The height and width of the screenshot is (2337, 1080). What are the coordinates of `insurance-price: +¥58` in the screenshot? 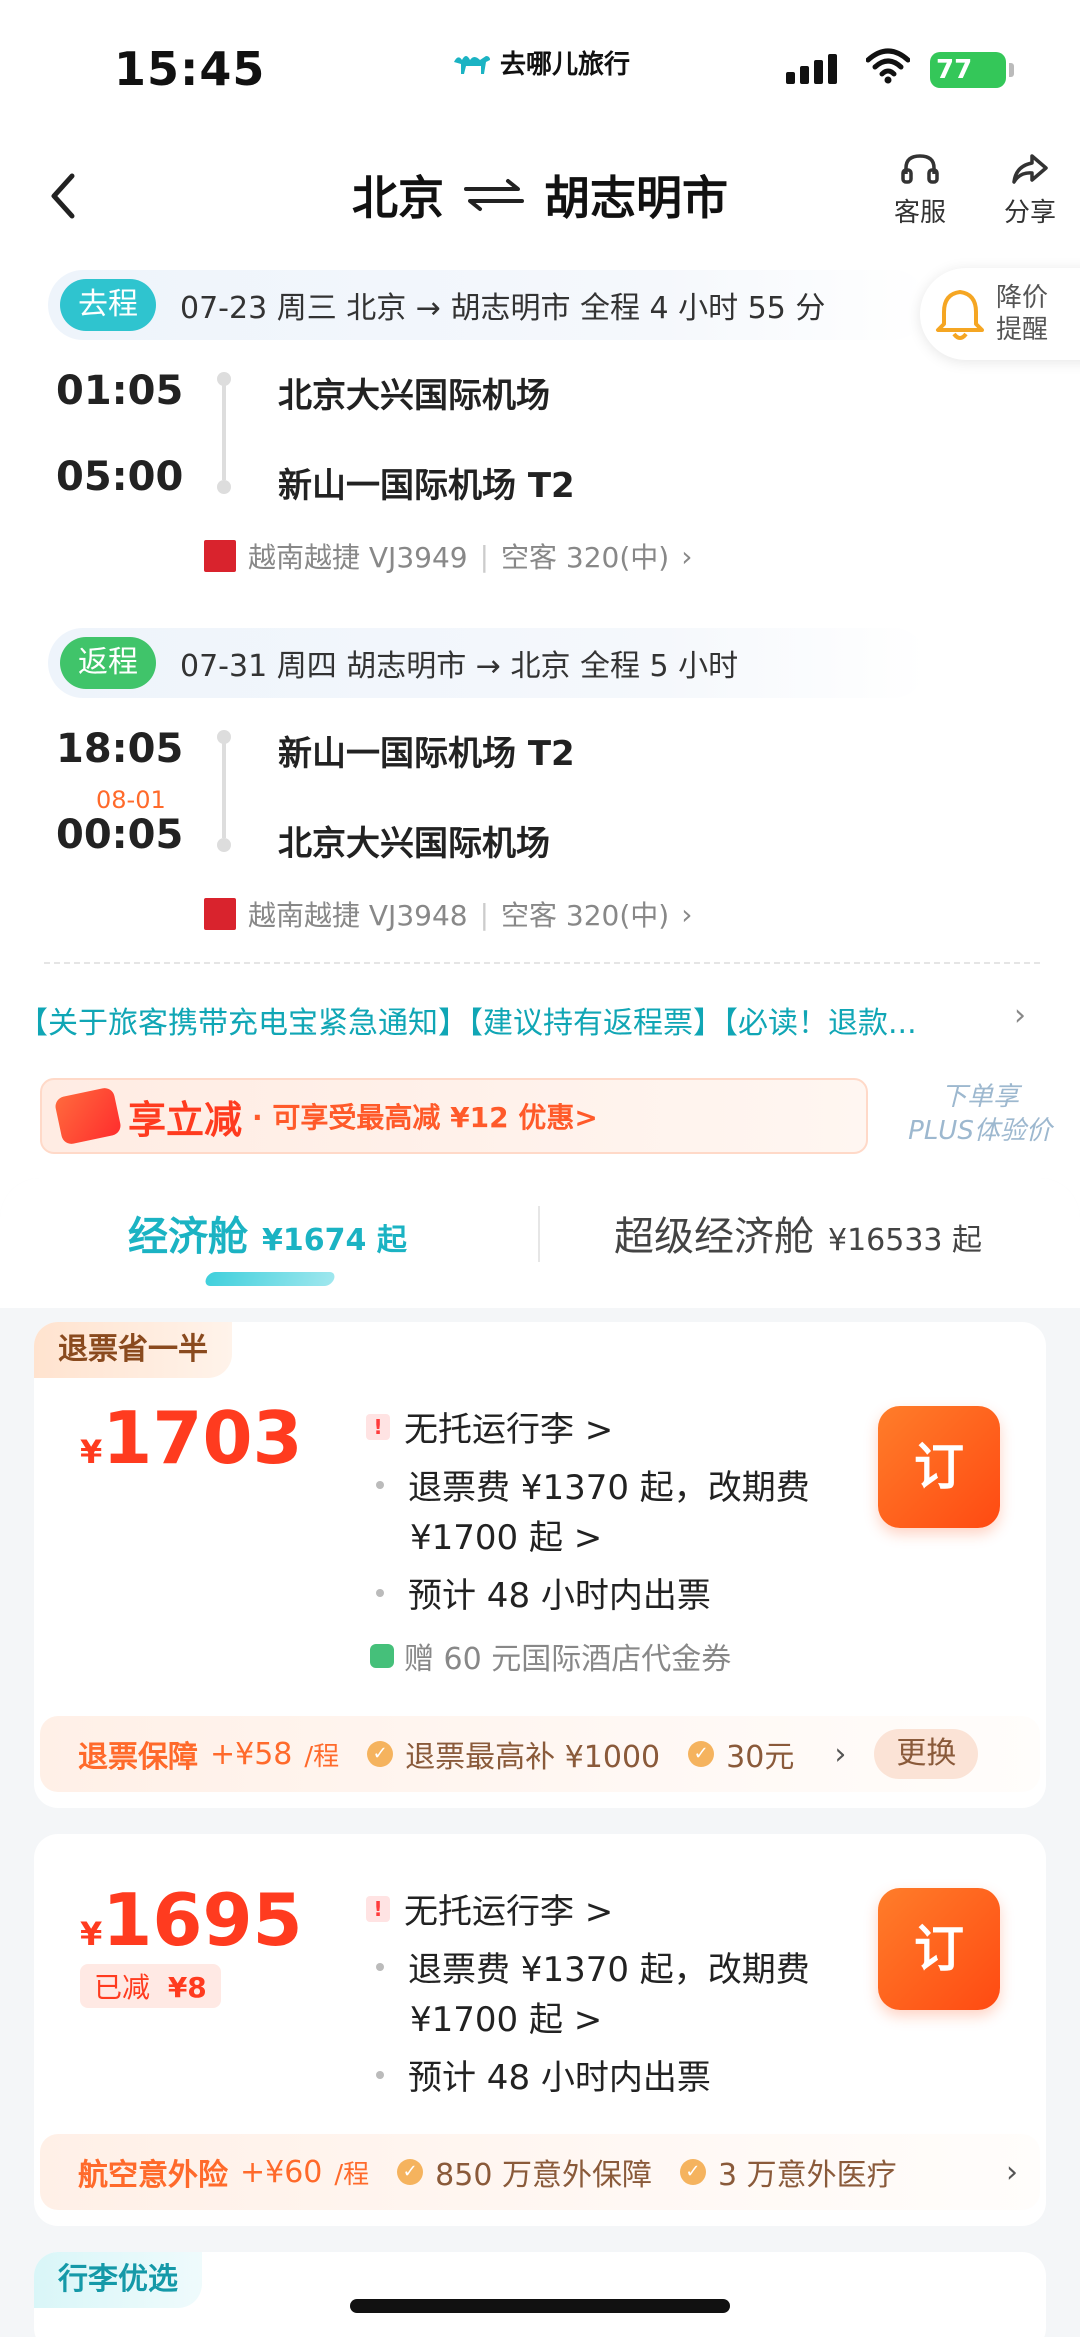 It's located at (251, 1754).